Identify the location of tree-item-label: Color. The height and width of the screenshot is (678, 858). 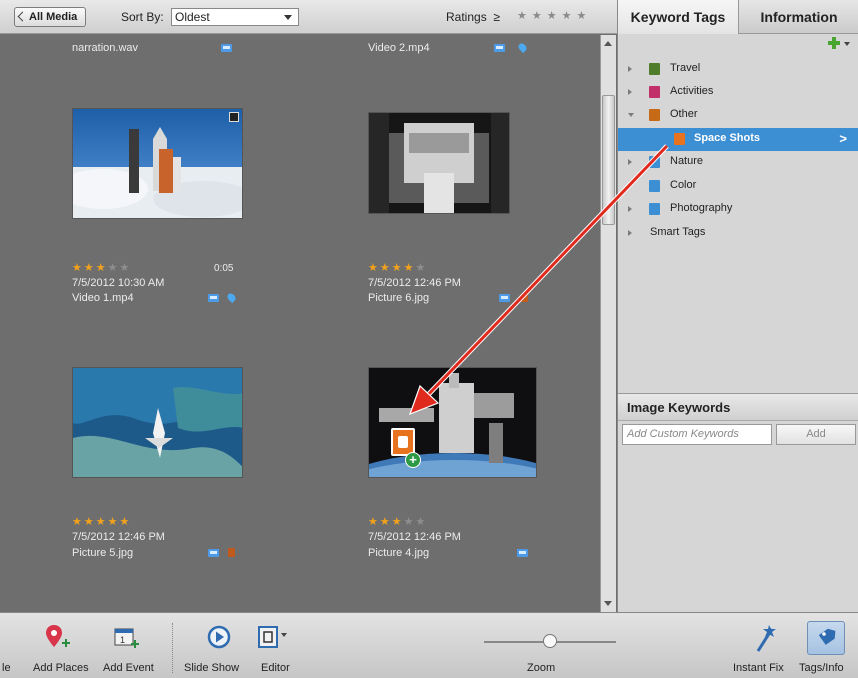
(683, 185).